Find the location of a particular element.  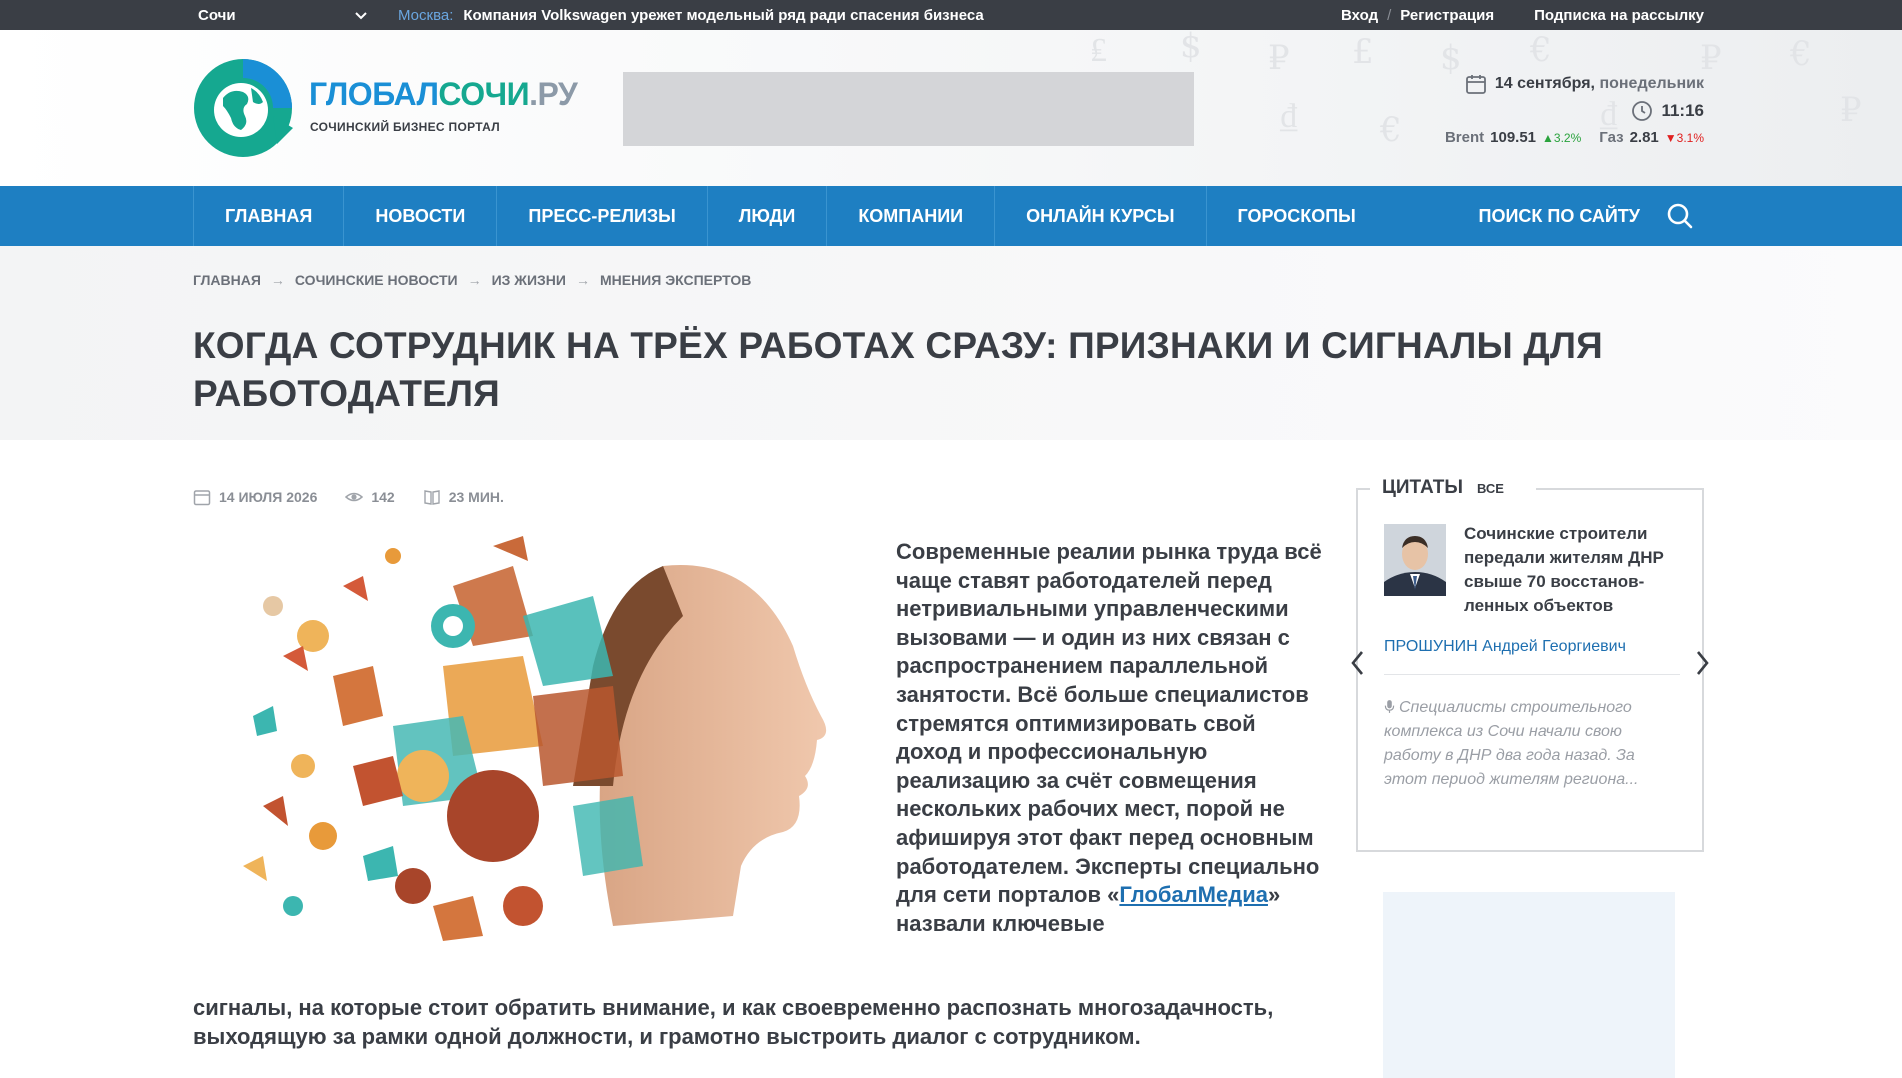

nav-item-home: ГЛАВНАЯ is located at coordinates (268, 216).